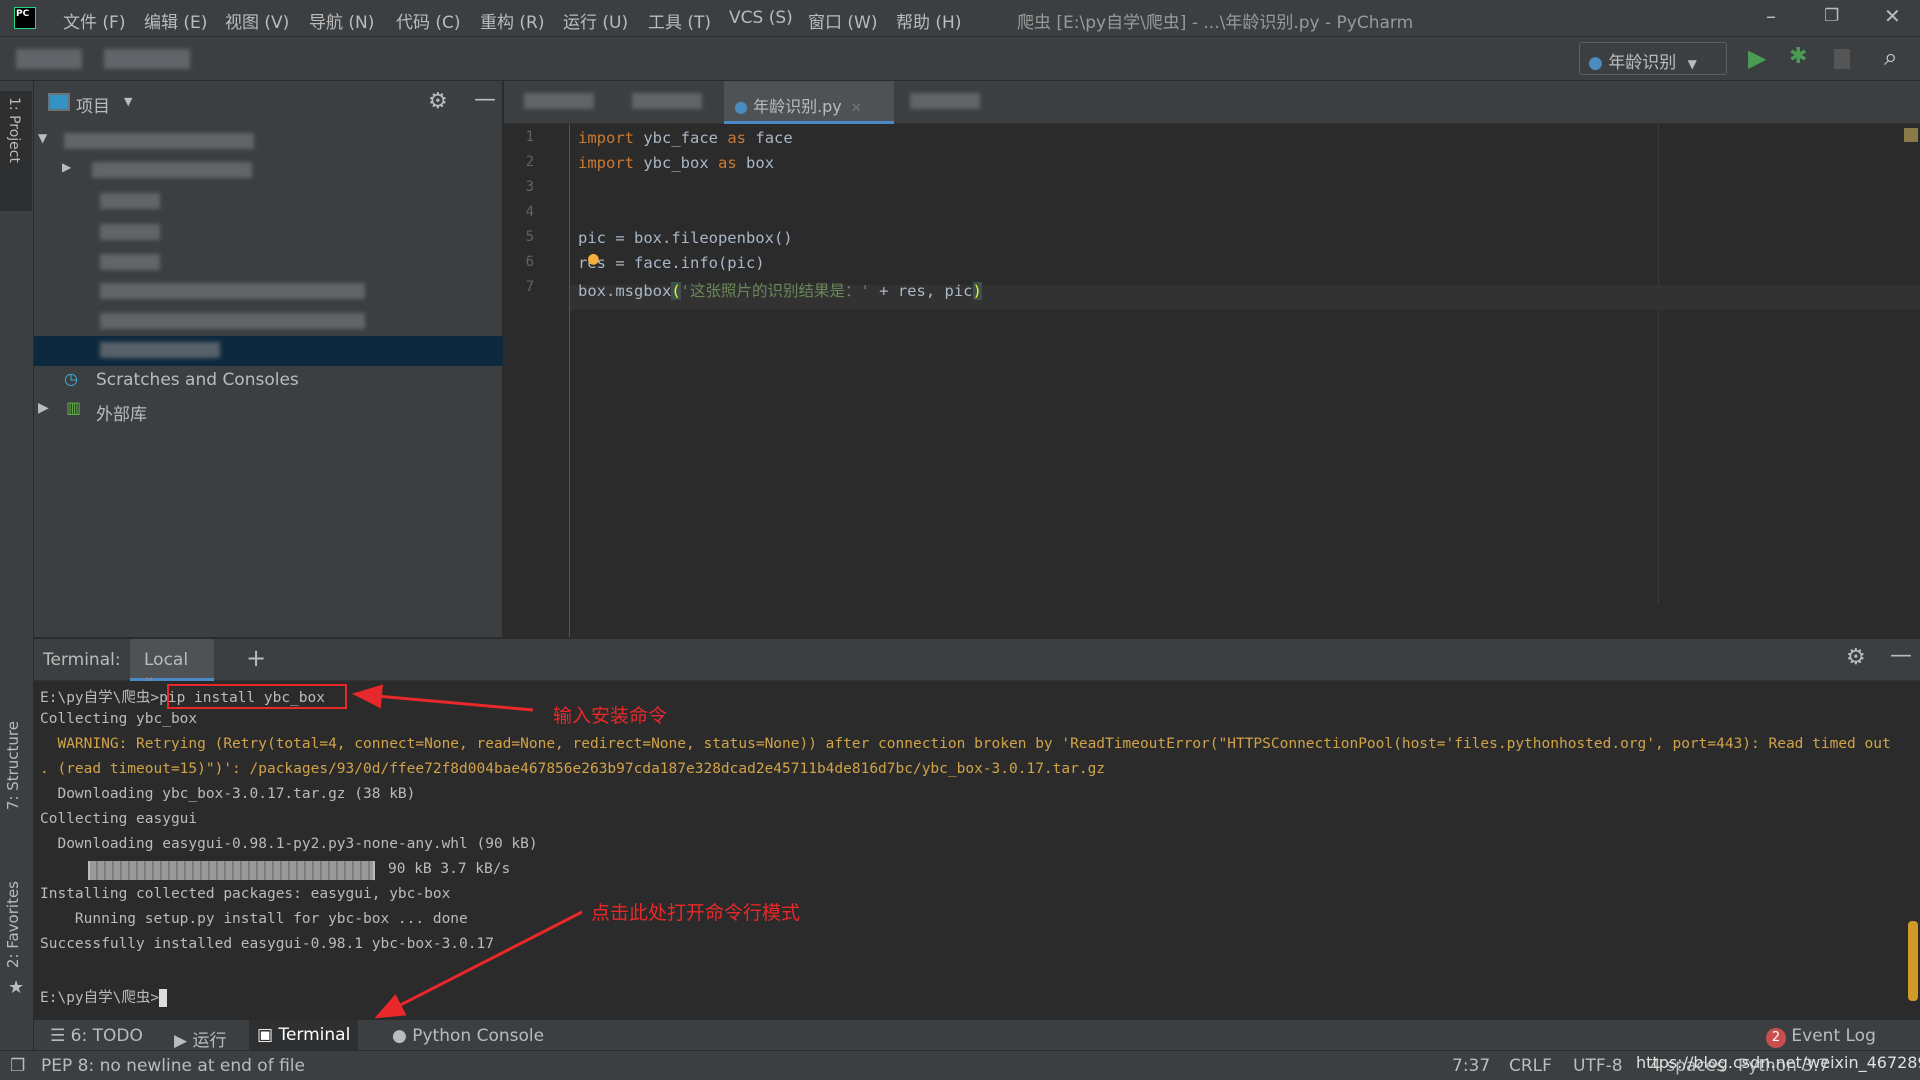  What do you see at coordinates (1530, 1066) in the screenshot?
I see `line-separator: CRLF` at bounding box center [1530, 1066].